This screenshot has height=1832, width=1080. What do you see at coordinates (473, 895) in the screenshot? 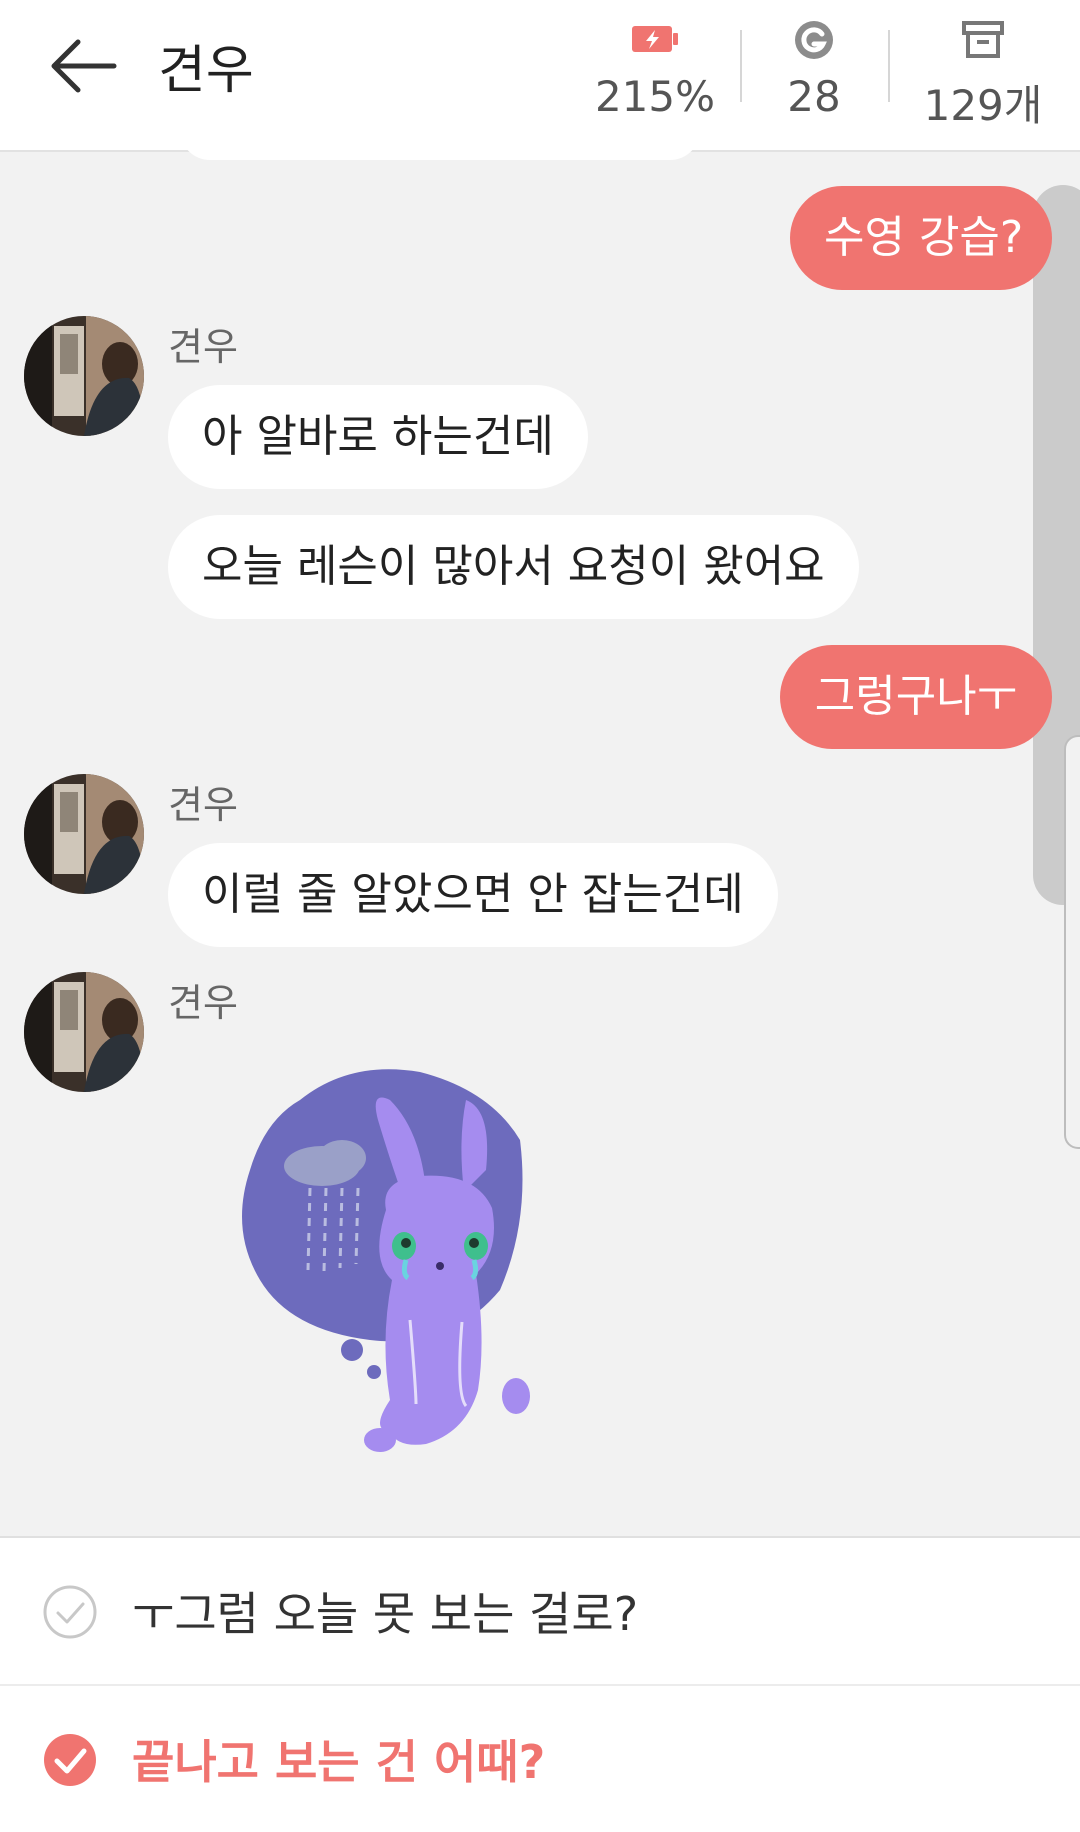
I see `their-message-bubble: 이럴 줄 알았으면 안 잡는건데` at bounding box center [473, 895].